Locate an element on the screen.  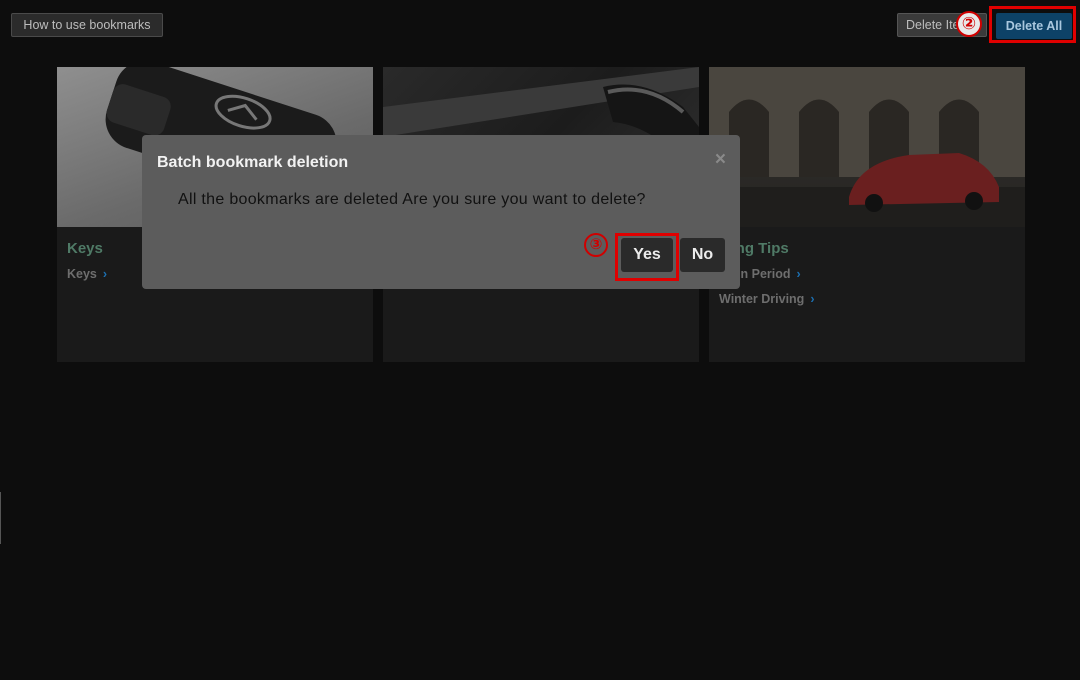
card-title: Keys is located at coordinates (85, 248).